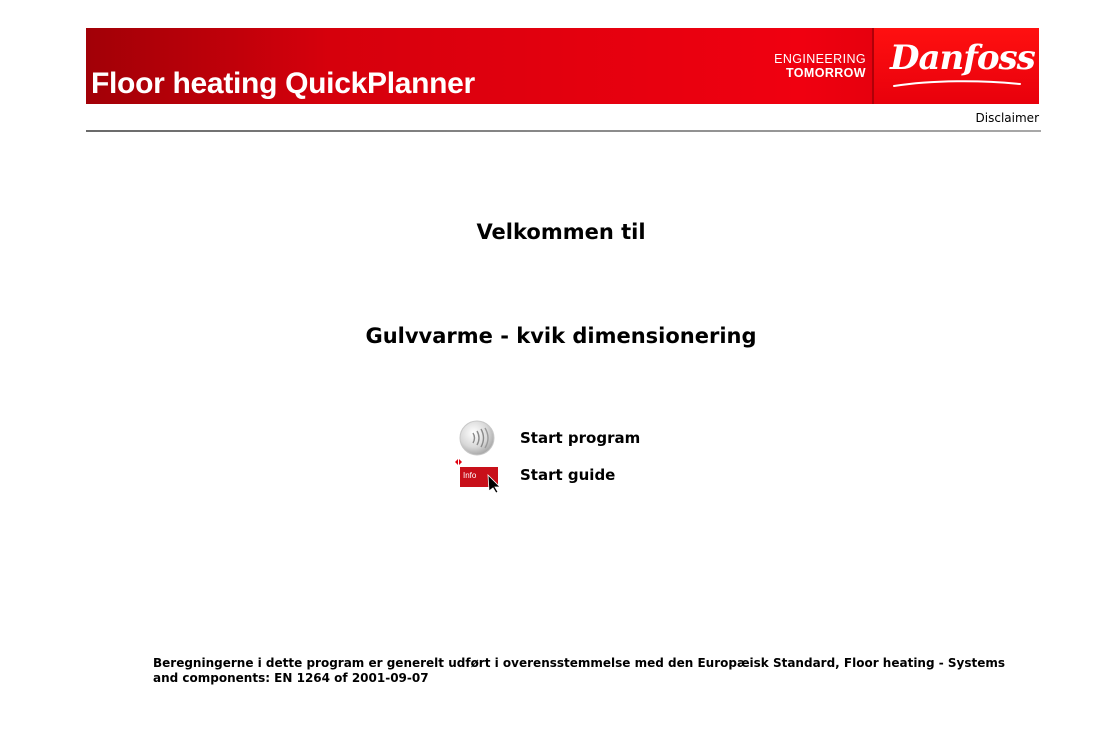 The height and width of the screenshot is (747, 1120). Describe the element at coordinates (825, 73) in the screenshot. I see `tagline-line2: TOMORROW` at that location.